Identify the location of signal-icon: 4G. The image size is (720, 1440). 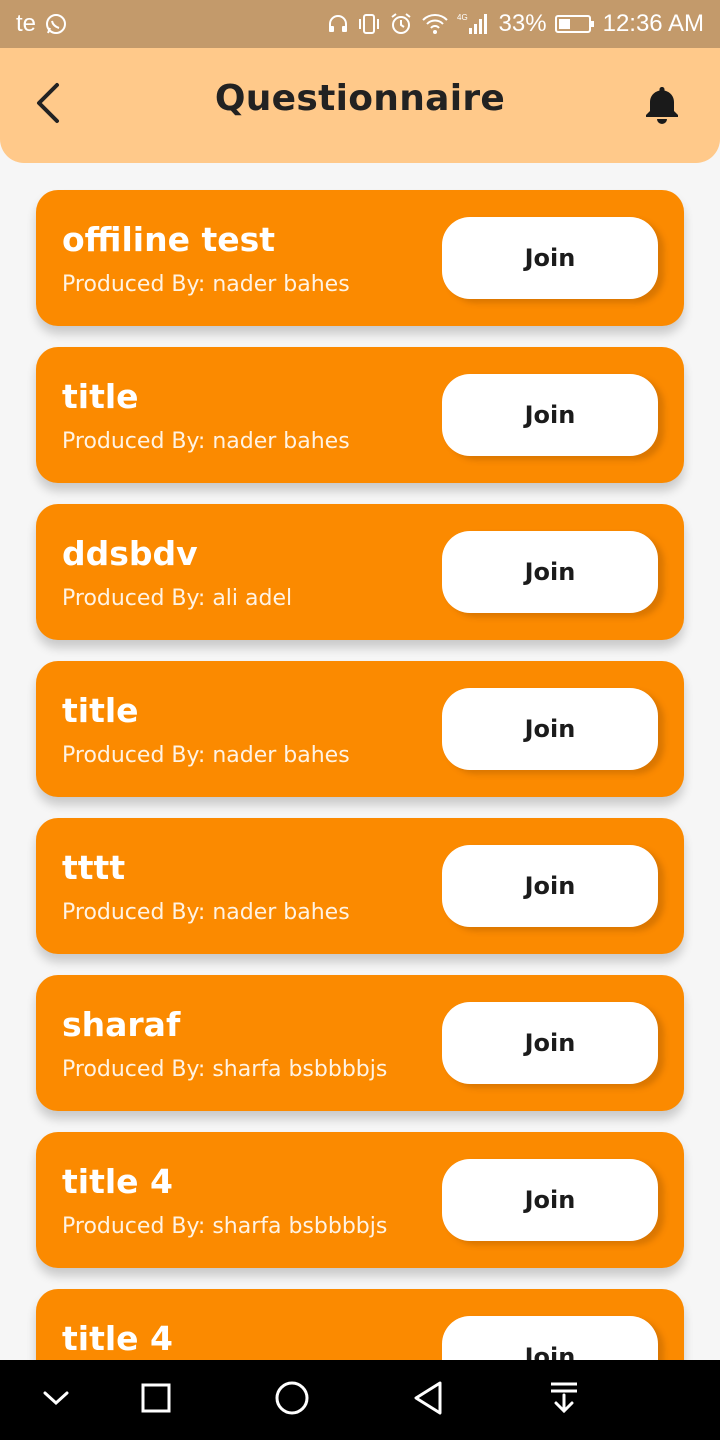
(474, 24).